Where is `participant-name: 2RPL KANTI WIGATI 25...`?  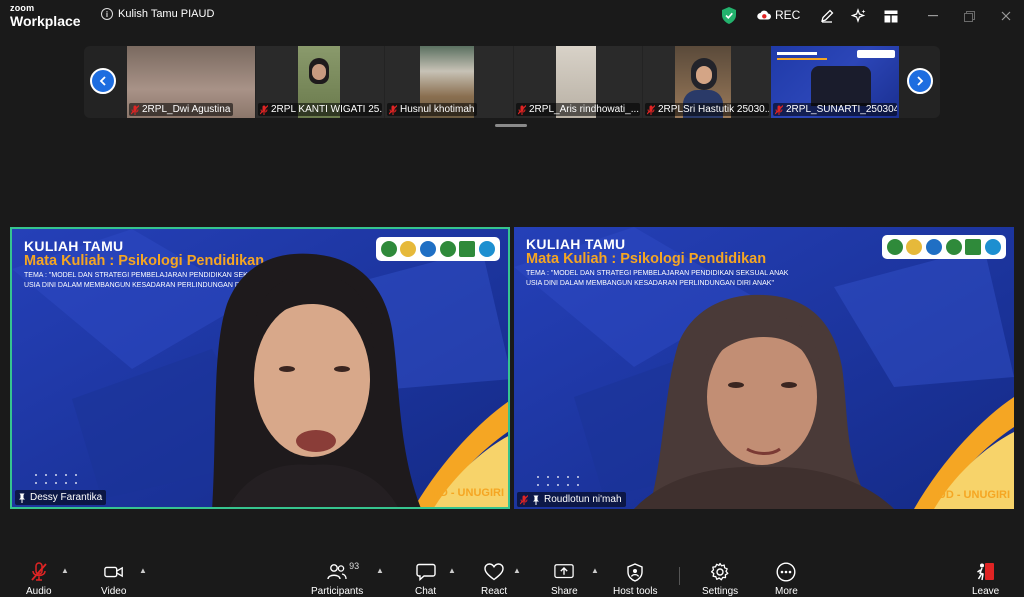
participant-name: 2RPL KANTI WIGATI 25... is located at coordinates (326, 109).